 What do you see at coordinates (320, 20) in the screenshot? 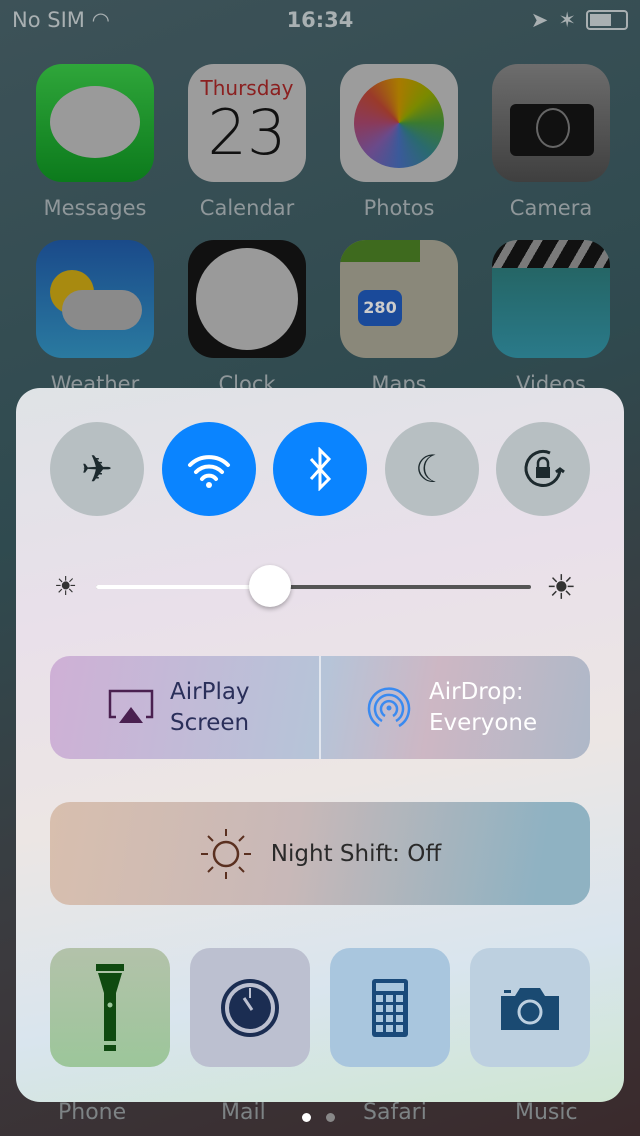
I see `status-bar: No SIM ◠ 16:34 ➤ ✶` at bounding box center [320, 20].